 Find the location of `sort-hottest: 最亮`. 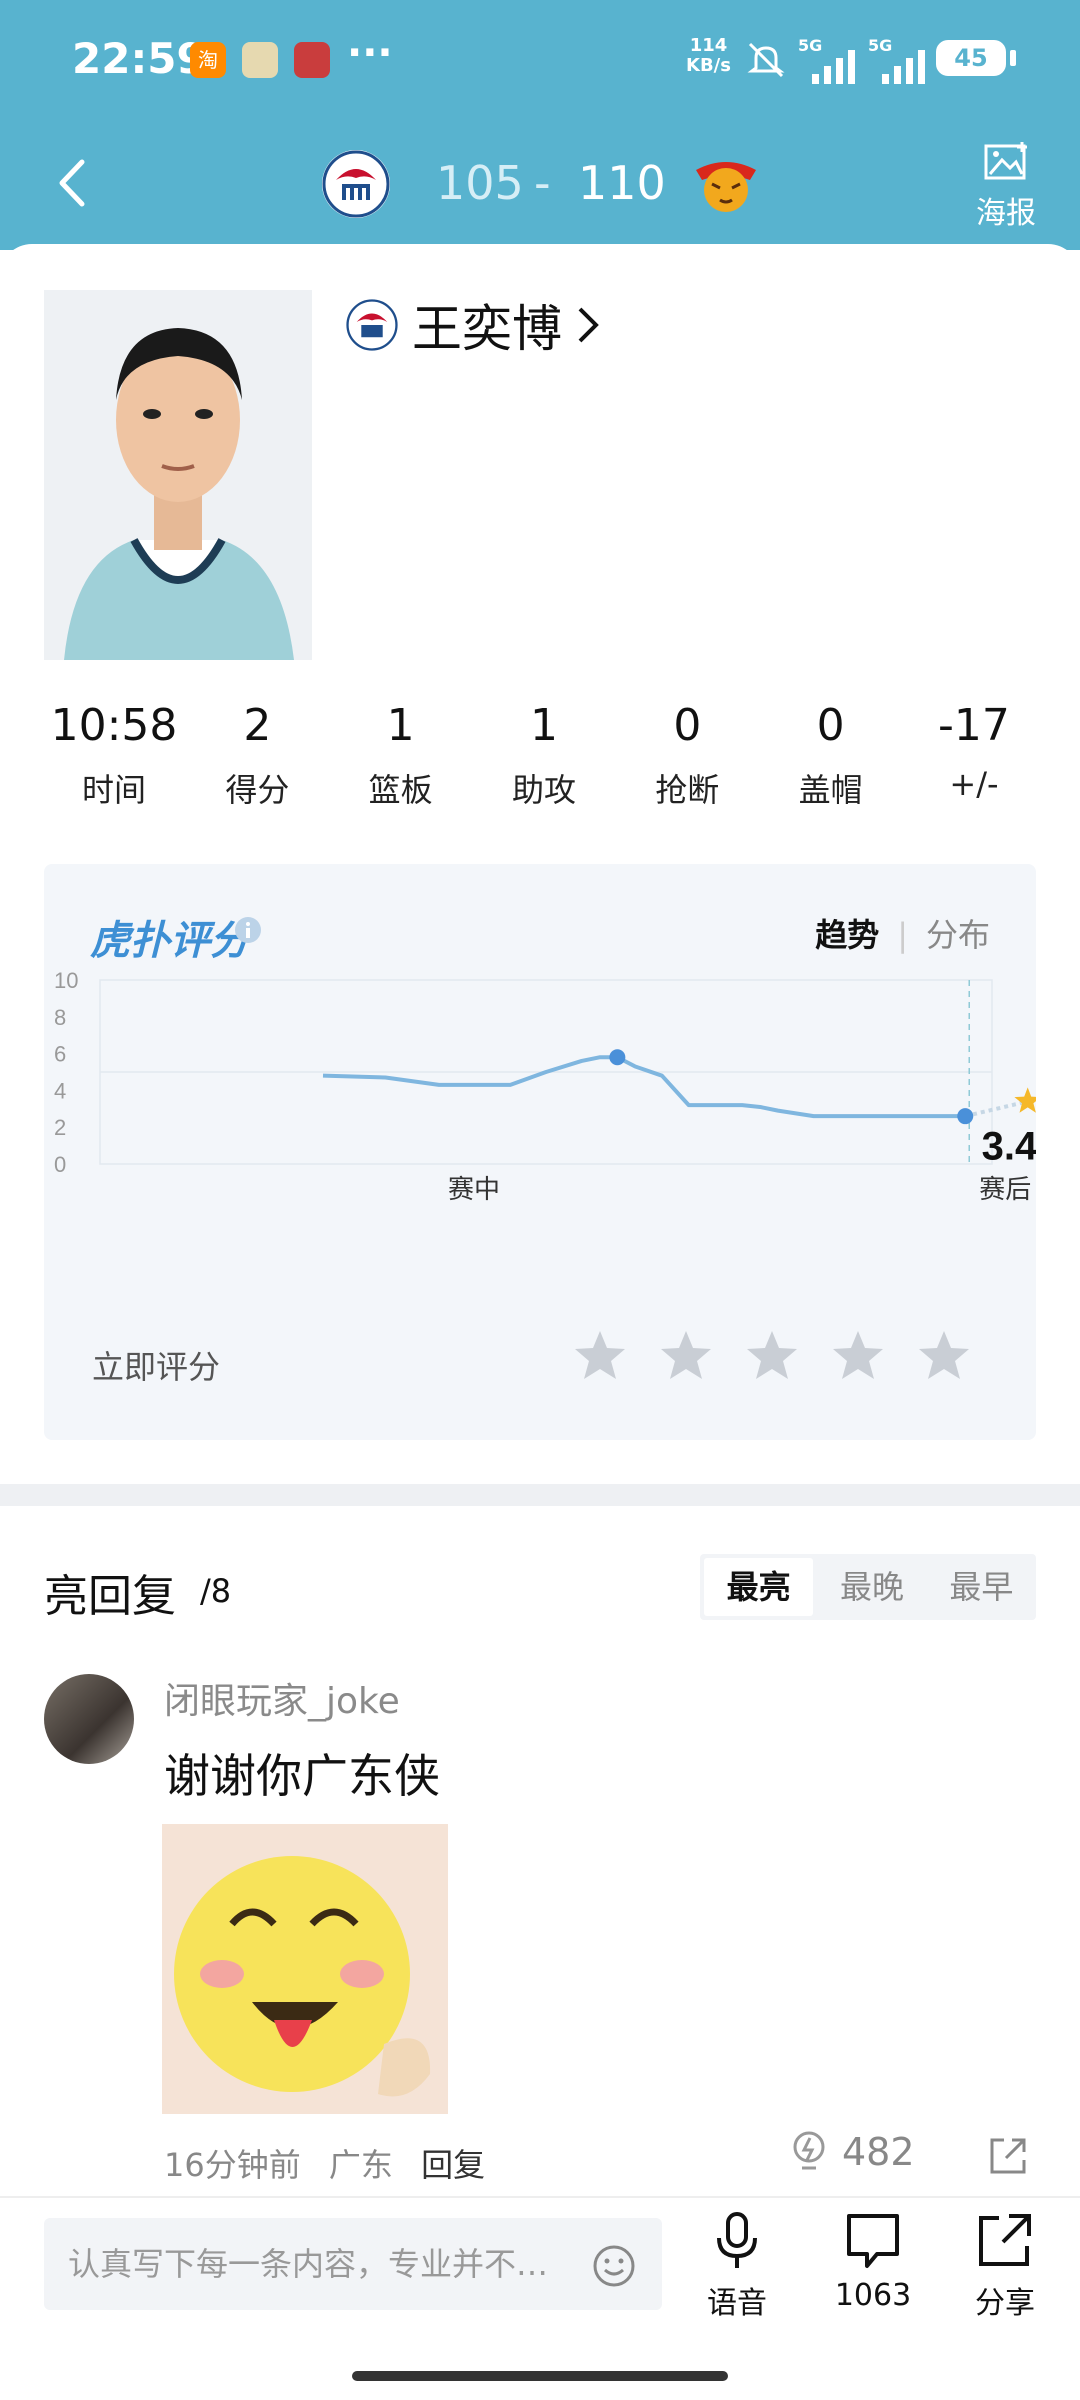

sort-hottest: 最亮 is located at coordinates (759, 1587).